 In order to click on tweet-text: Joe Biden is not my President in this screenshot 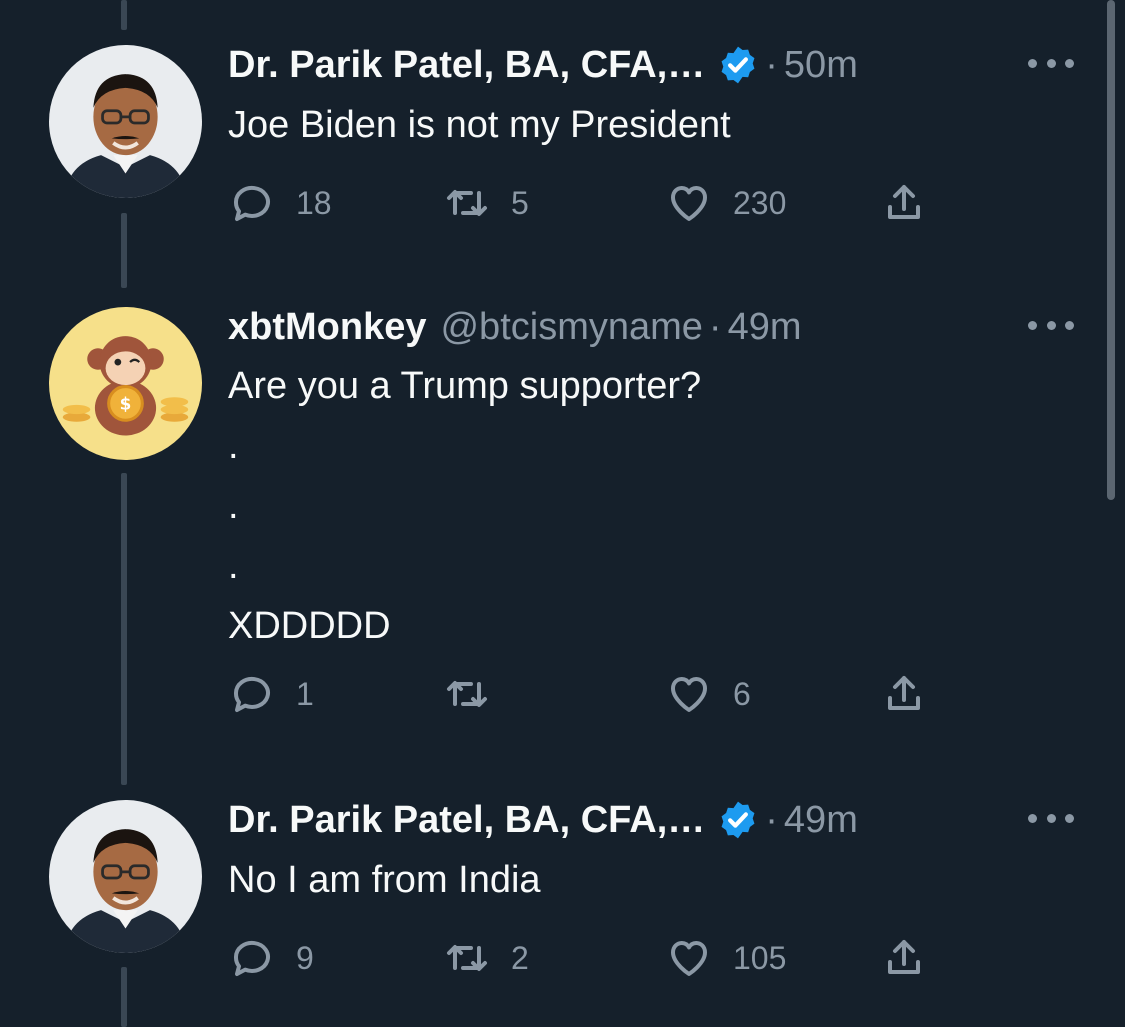, I will do `click(479, 125)`.